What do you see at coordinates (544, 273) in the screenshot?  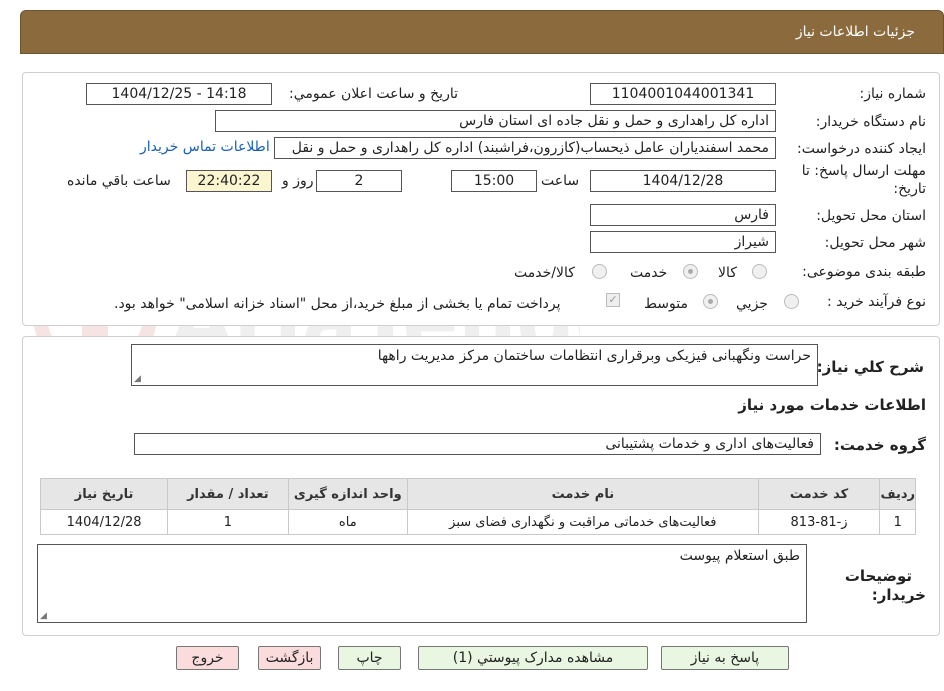 I see `category-both-label: کالا/خدمت` at bounding box center [544, 273].